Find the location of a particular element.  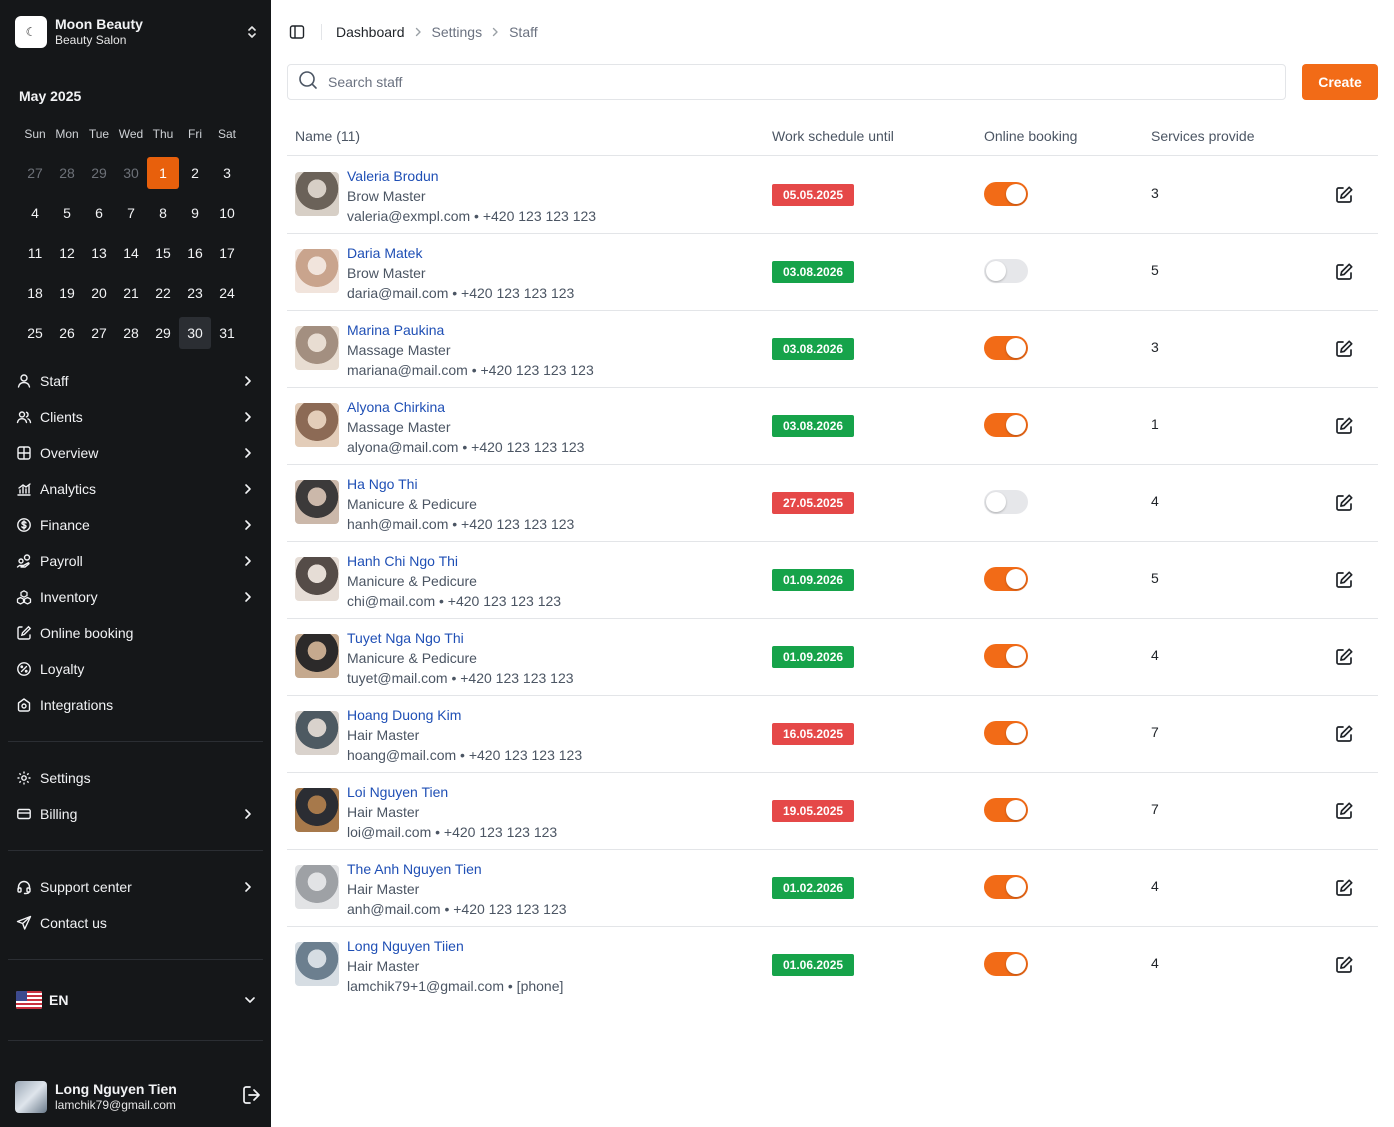

nav-item-integrations: Integrations is located at coordinates (135, 705).